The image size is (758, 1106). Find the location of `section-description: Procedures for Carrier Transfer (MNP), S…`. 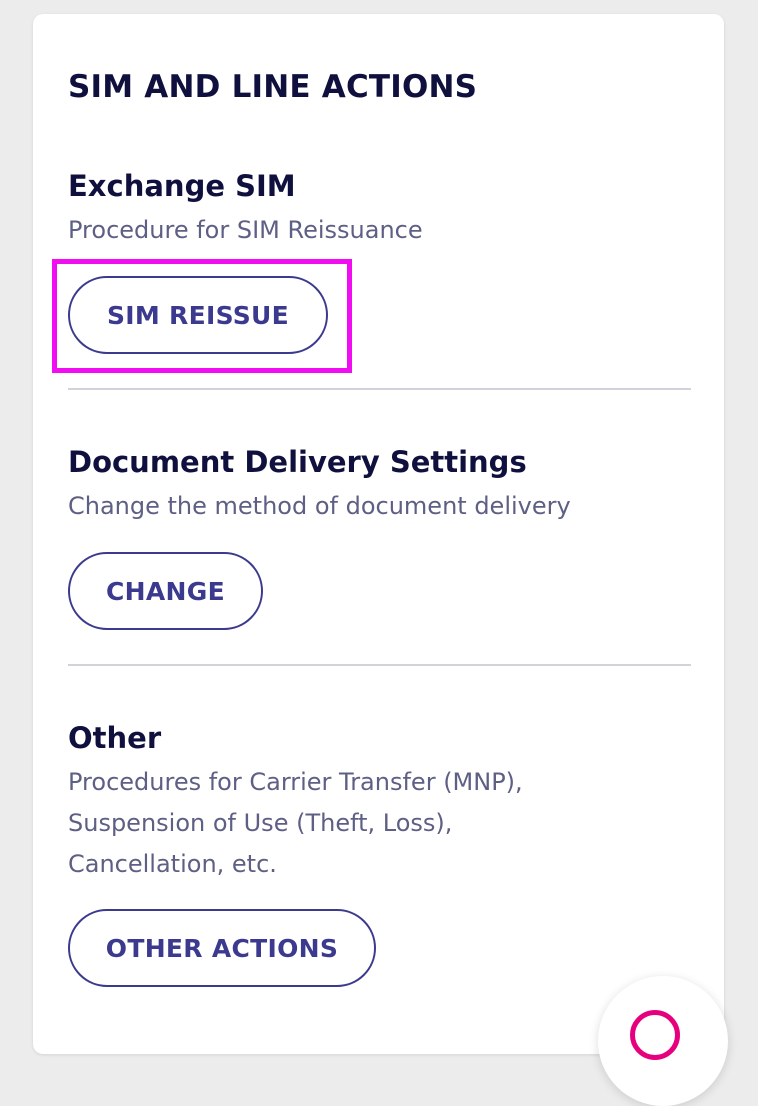

section-description: Procedures for Carrier Transfer (MNP), S… is located at coordinates (379, 823).